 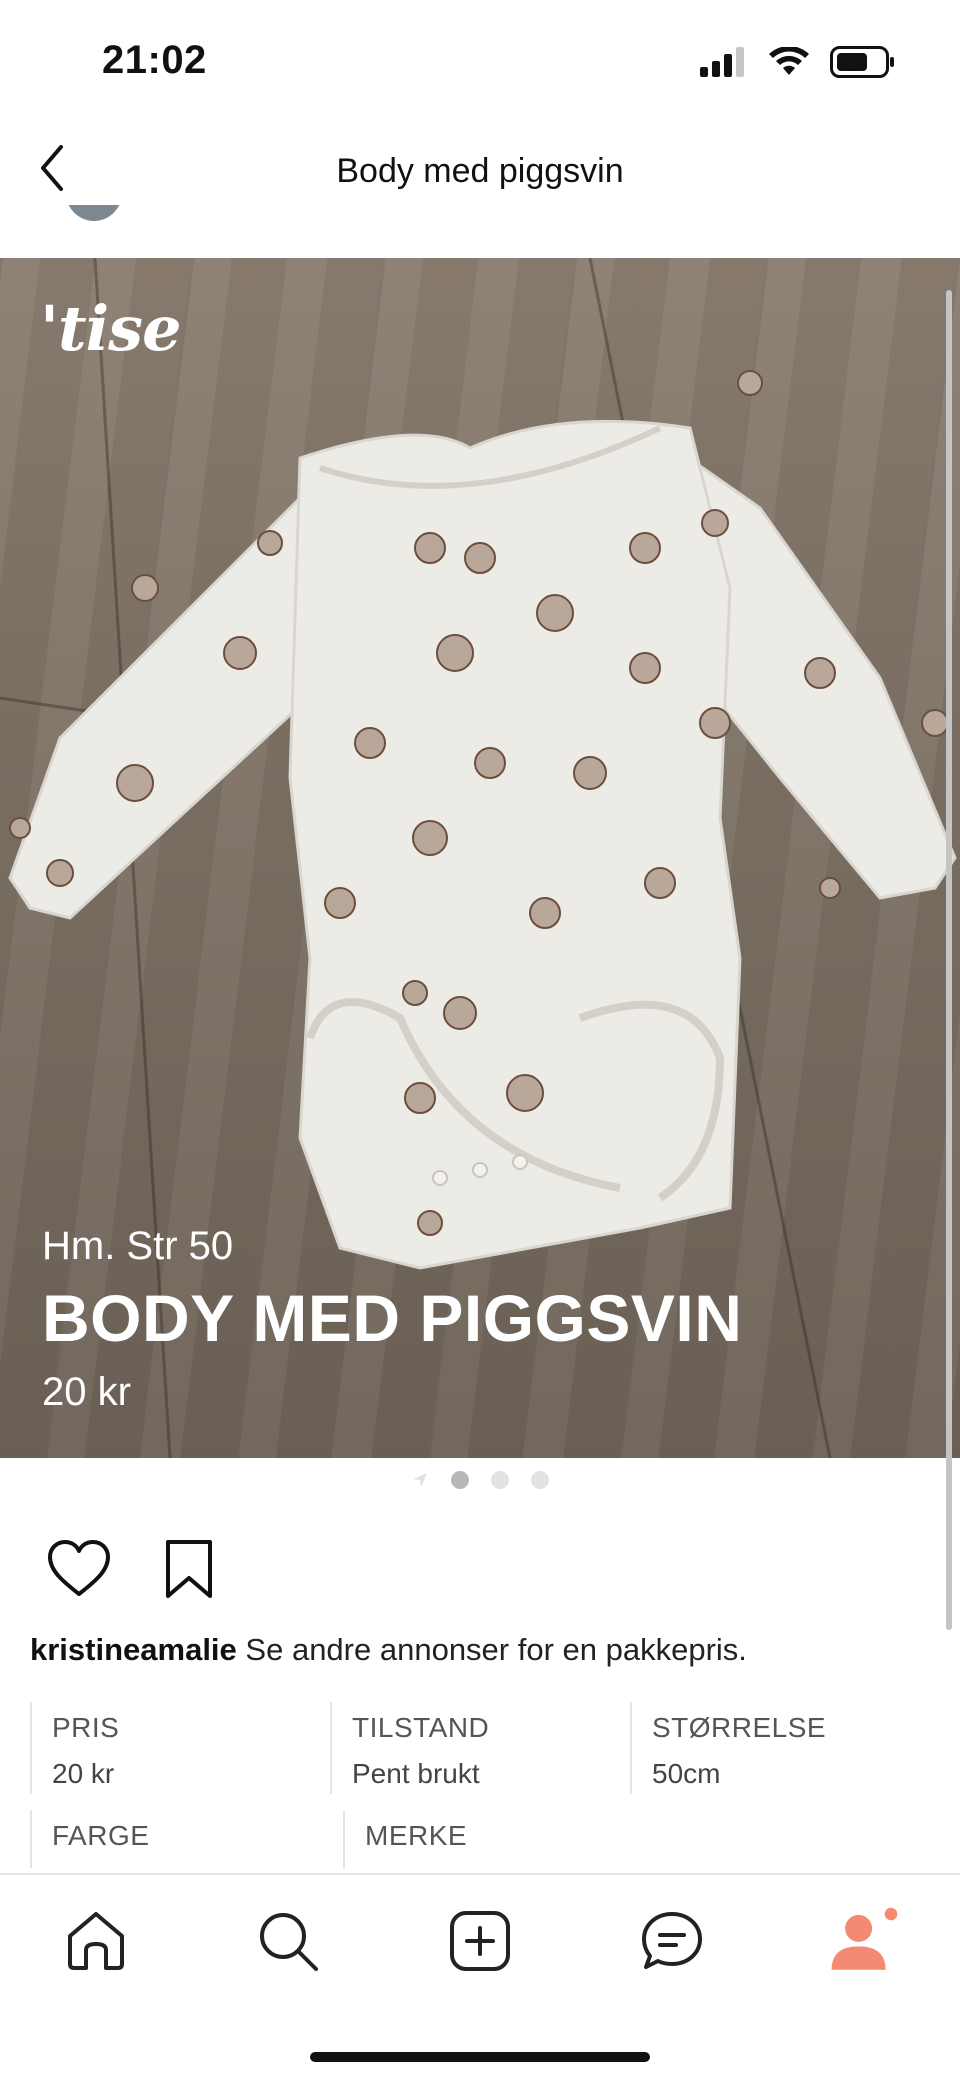 I want to click on nav-bar: Body med piggsvin, so click(x=480, y=174).